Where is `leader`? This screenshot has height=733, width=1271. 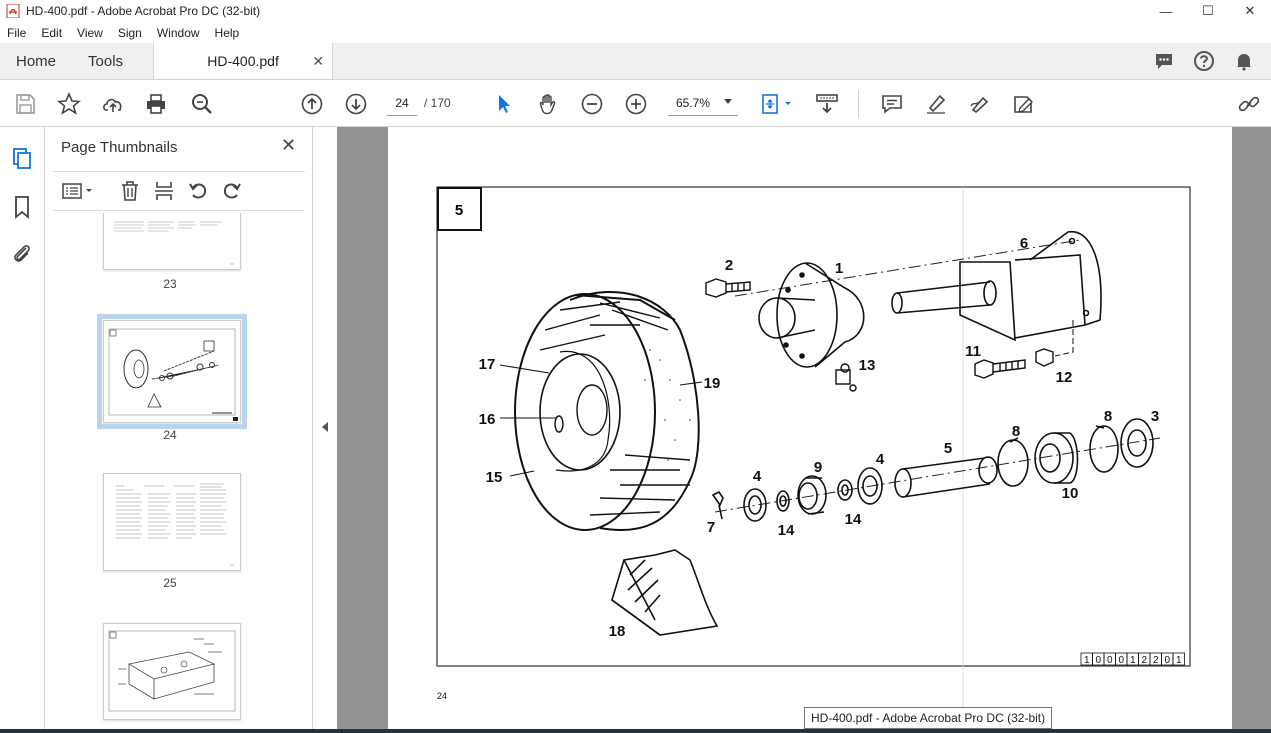
leader is located at coordinates (1064, 338).